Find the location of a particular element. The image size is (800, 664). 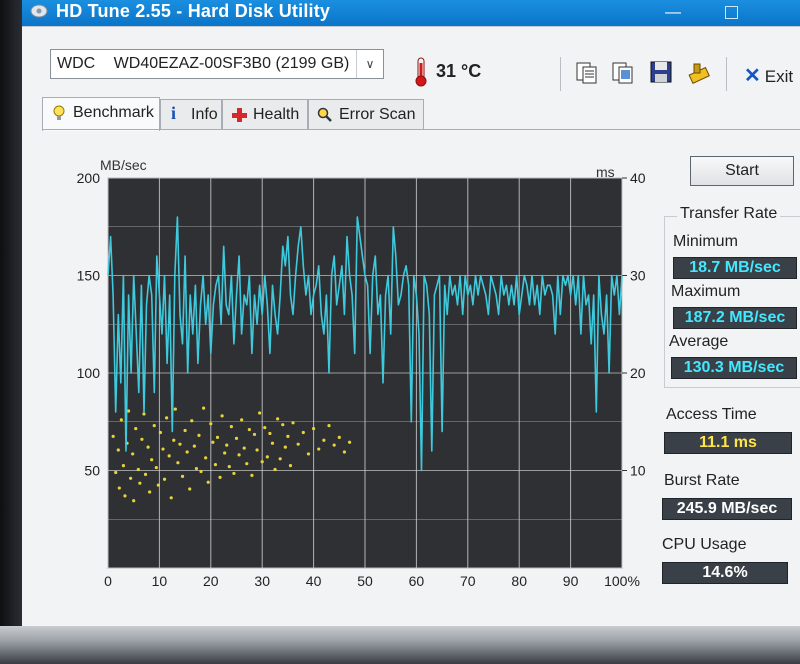

start-button: Start is located at coordinates (742, 171).